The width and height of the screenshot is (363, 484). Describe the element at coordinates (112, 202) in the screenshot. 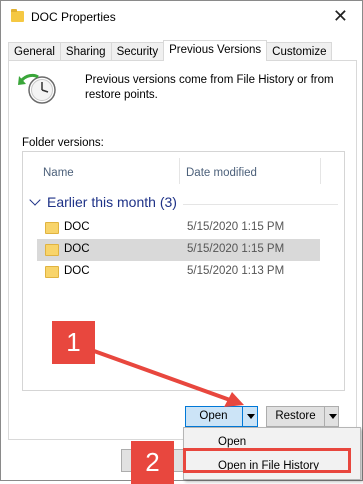

I see `group-label: Earlier this month (3)` at that location.